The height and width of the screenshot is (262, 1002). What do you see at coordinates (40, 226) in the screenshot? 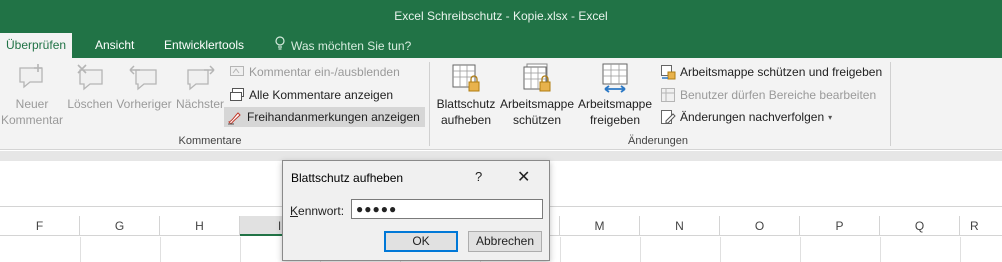
I see `column-header: F` at bounding box center [40, 226].